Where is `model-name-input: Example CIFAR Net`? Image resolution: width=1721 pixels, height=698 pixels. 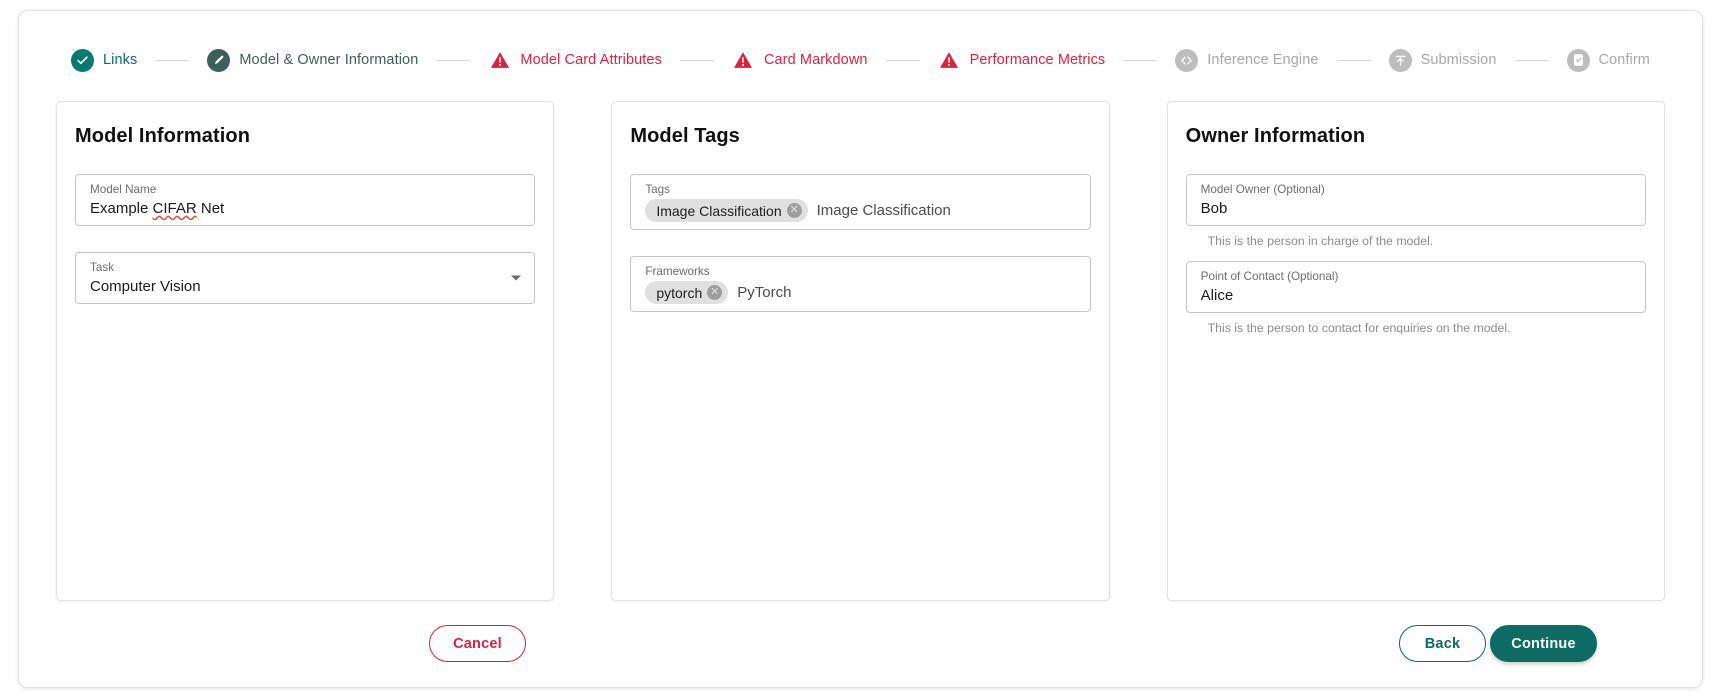 model-name-input: Example CIFAR Net is located at coordinates (305, 208).